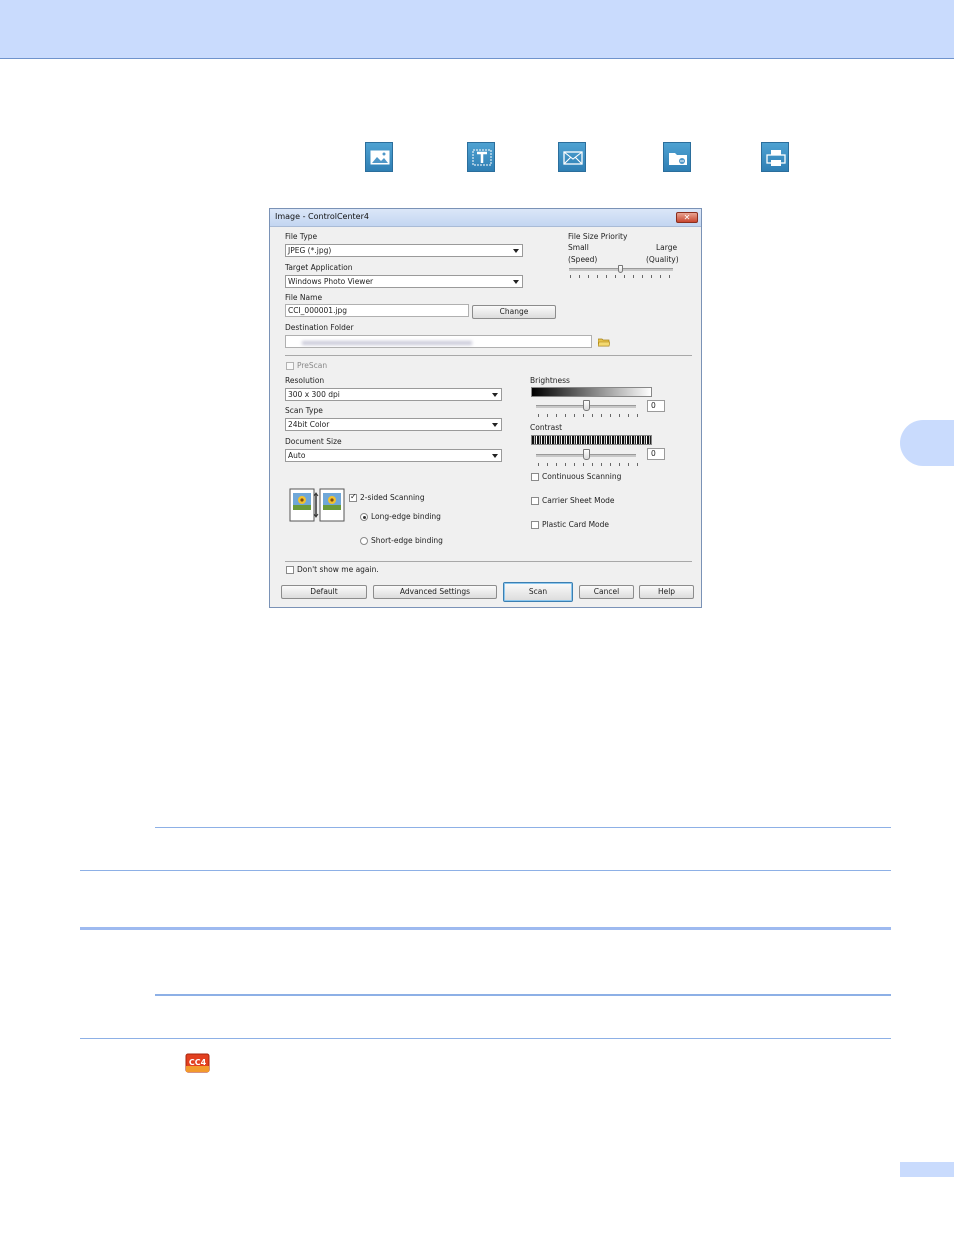  Describe the element at coordinates (304, 410) in the screenshot. I see `scan-type-label: Scan Type` at that location.